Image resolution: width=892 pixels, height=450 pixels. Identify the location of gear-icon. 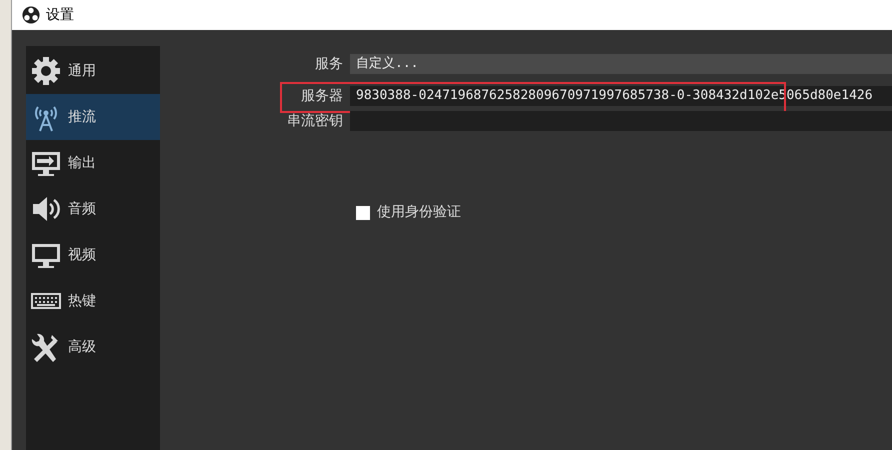
(46, 71).